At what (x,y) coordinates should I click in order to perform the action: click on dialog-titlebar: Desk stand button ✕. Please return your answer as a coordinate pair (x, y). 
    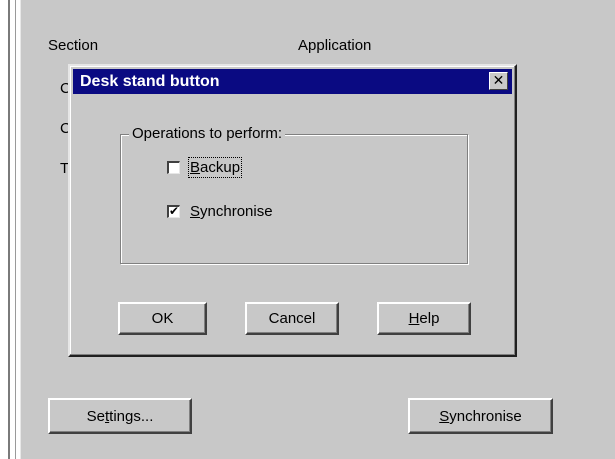
    Looking at the image, I should click on (292, 81).